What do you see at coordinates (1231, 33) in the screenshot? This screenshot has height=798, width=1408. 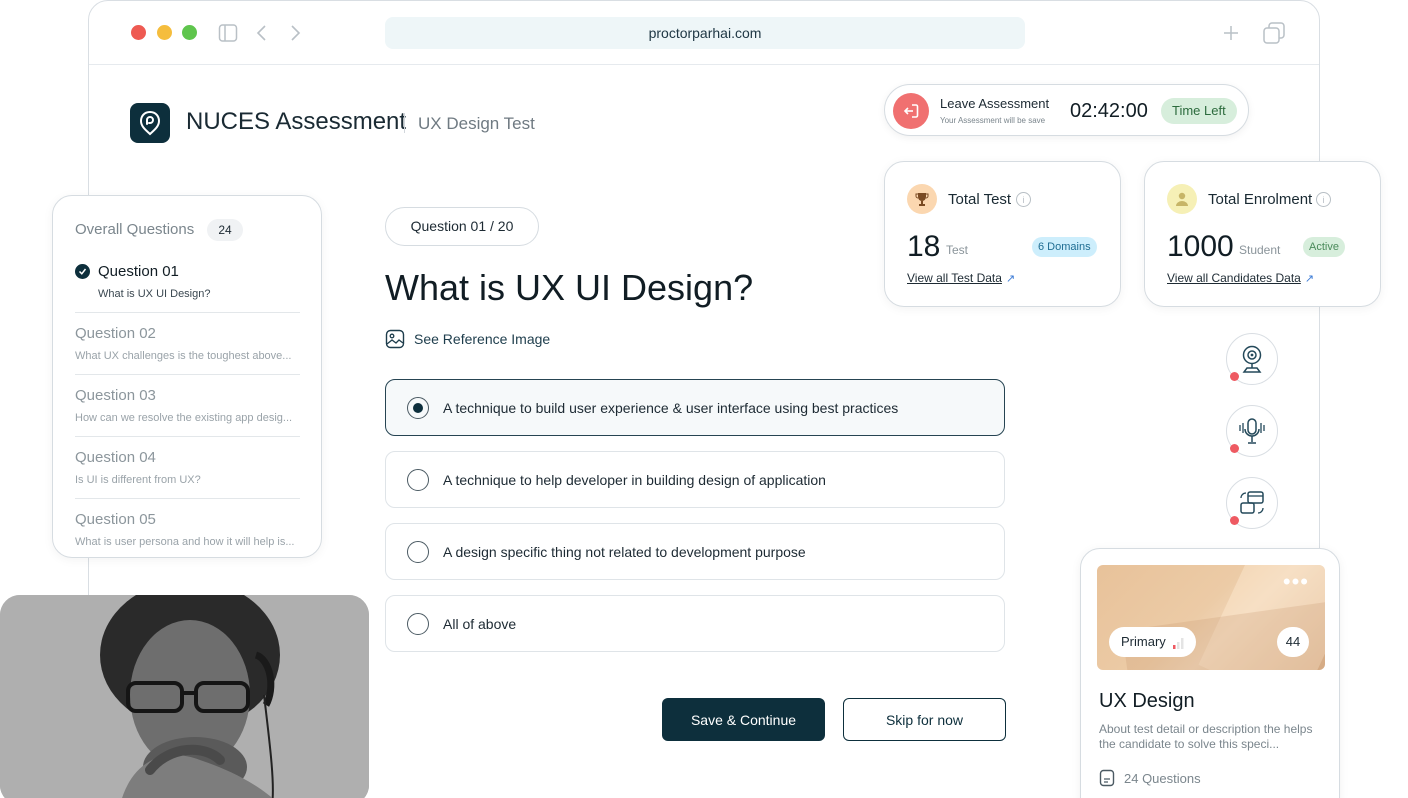 I see `new-tab-icon` at bounding box center [1231, 33].